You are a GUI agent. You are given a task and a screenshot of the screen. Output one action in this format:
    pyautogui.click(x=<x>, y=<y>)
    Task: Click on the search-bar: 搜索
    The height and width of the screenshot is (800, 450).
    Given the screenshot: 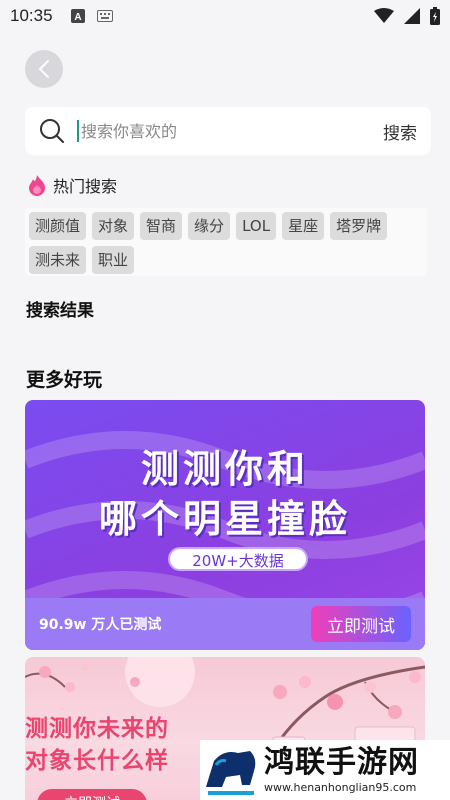 What is the action you would take?
    pyautogui.click(x=228, y=131)
    